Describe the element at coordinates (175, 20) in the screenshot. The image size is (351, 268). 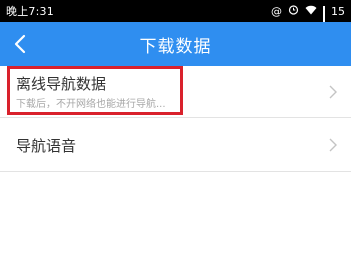
I see `status-bar: 晚上7:31 @ 15` at that location.